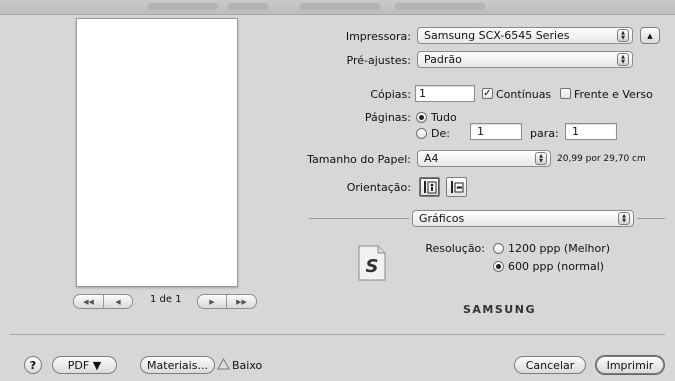  What do you see at coordinates (444, 117) in the screenshot?
I see `pages-all-label: Tudo` at bounding box center [444, 117].